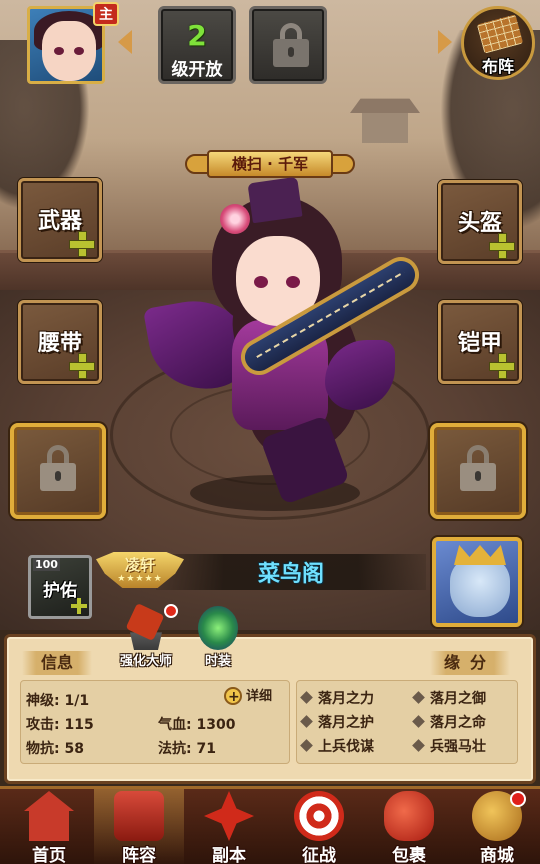 The image size is (540, 864). What do you see at coordinates (290, 574) in the screenshot?
I see `hero-name: 菜鸟阁` at bounding box center [290, 574].